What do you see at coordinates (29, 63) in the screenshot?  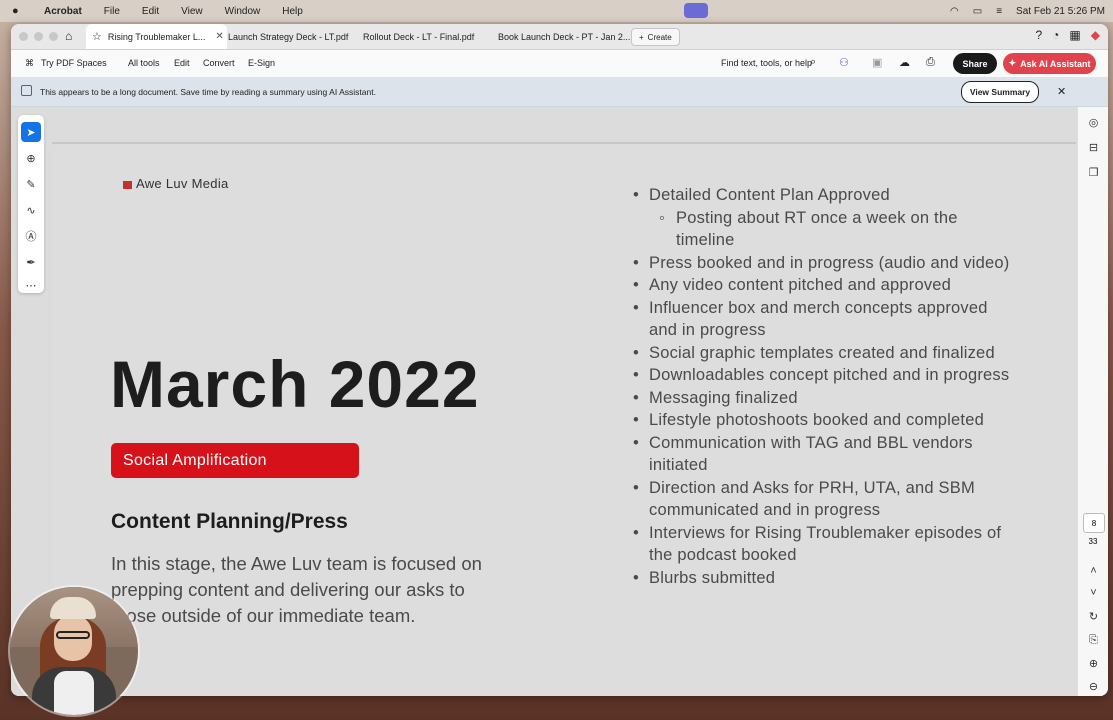 I see `pdf-spaces-icon: ⌘` at bounding box center [29, 63].